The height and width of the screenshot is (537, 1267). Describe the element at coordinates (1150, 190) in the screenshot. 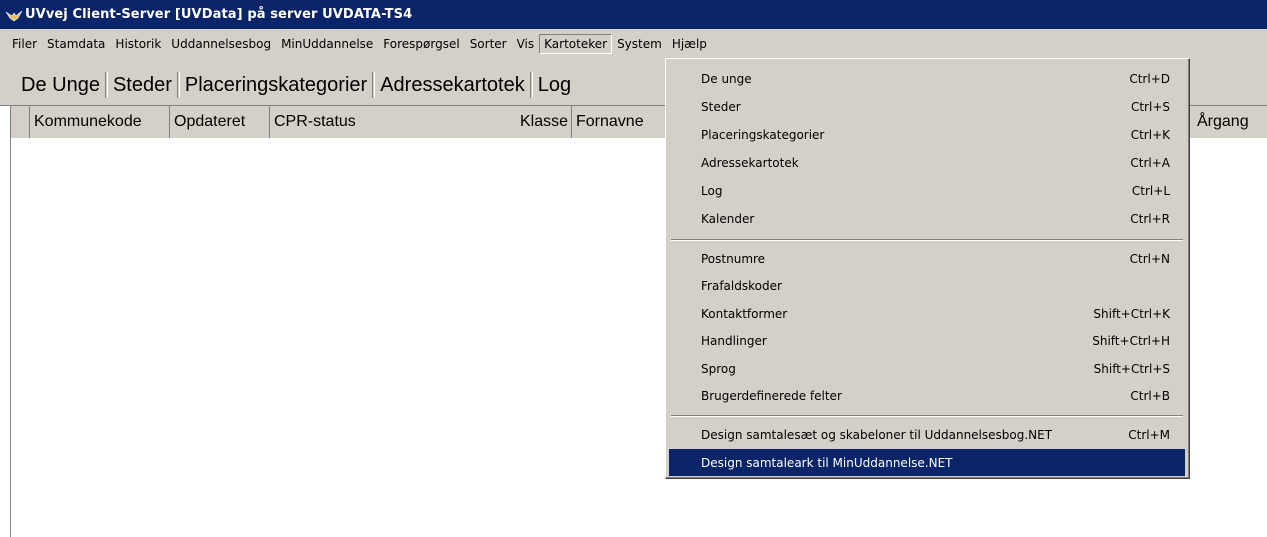

I see `menu-item-shortcut: Ctrl+L` at that location.